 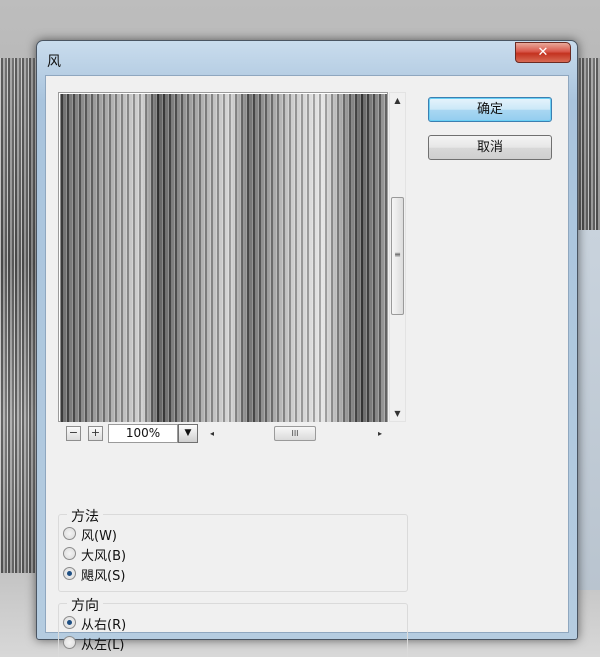 I want to click on radio-label: 从左(L), so click(x=103, y=645).